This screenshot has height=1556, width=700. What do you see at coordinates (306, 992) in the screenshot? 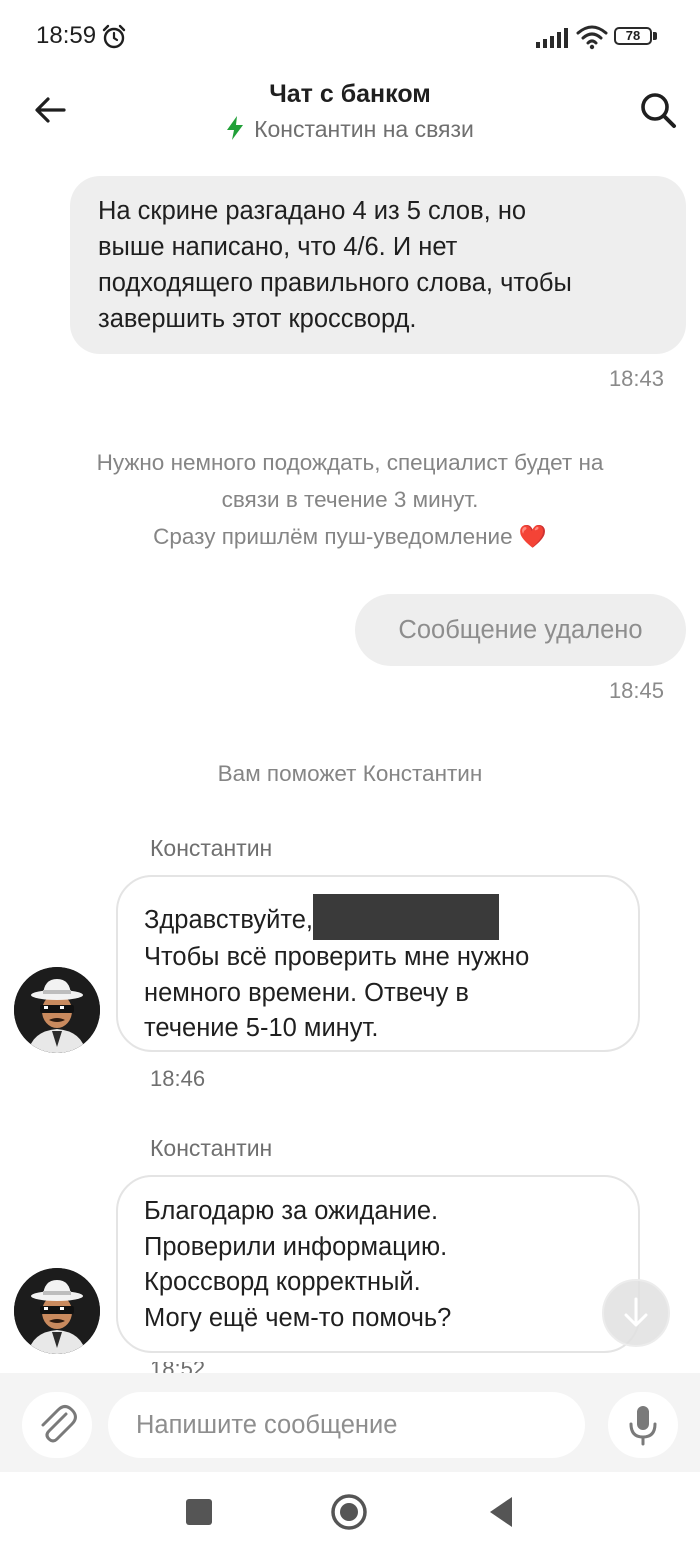
I see `message-line: немного времени. Отвечу в` at bounding box center [306, 992].